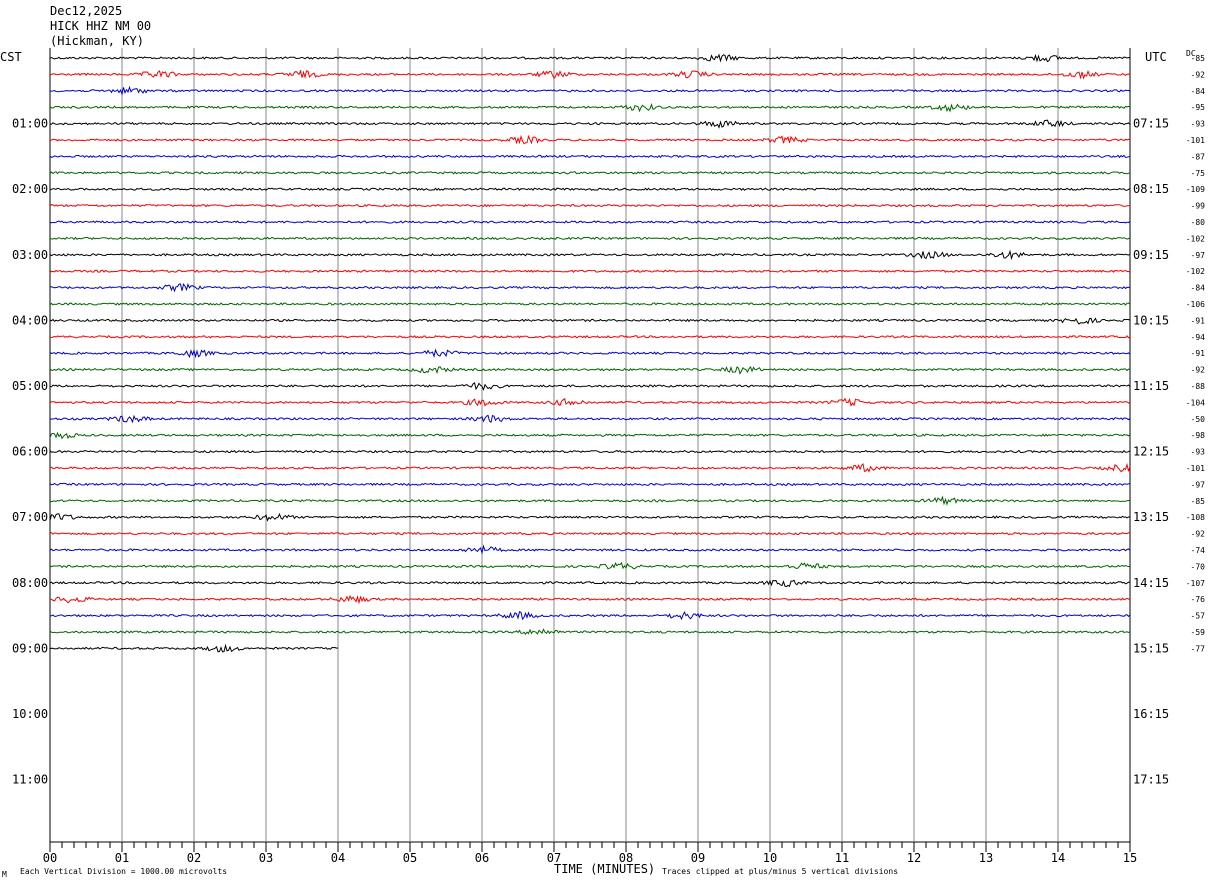 The width and height of the screenshot is (1210, 886). Describe the element at coordinates (1198, 386) in the screenshot. I see `dc-offset-label: -88` at that location.